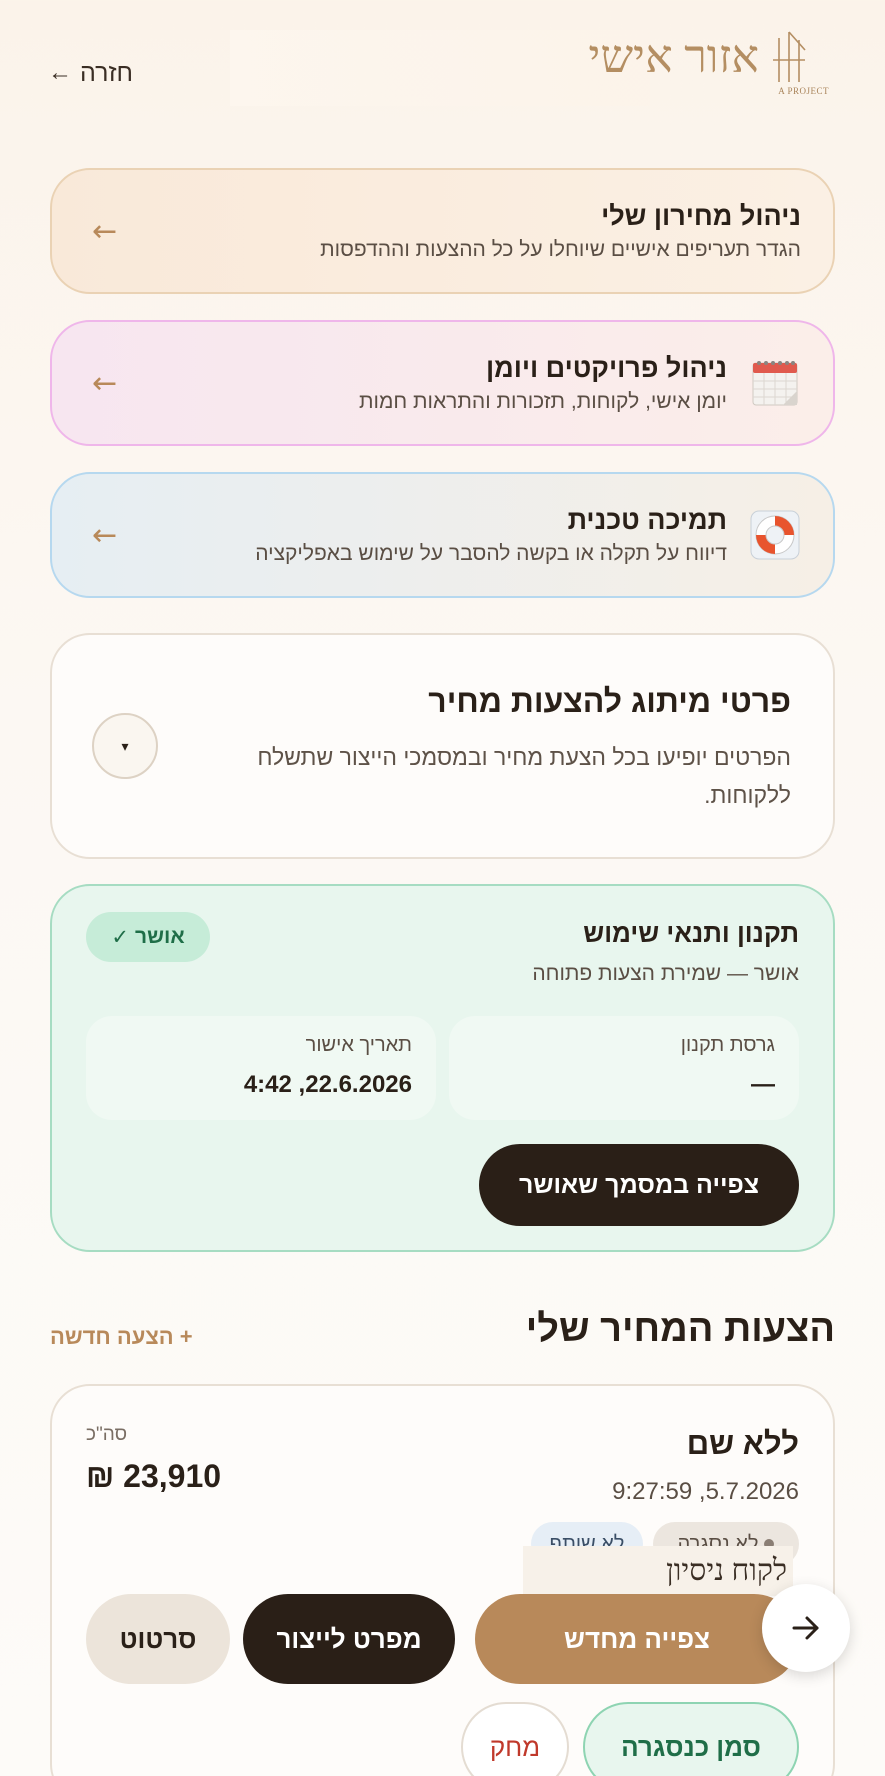  What do you see at coordinates (763, 1084) in the screenshot?
I see `version-value: —` at bounding box center [763, 1084].